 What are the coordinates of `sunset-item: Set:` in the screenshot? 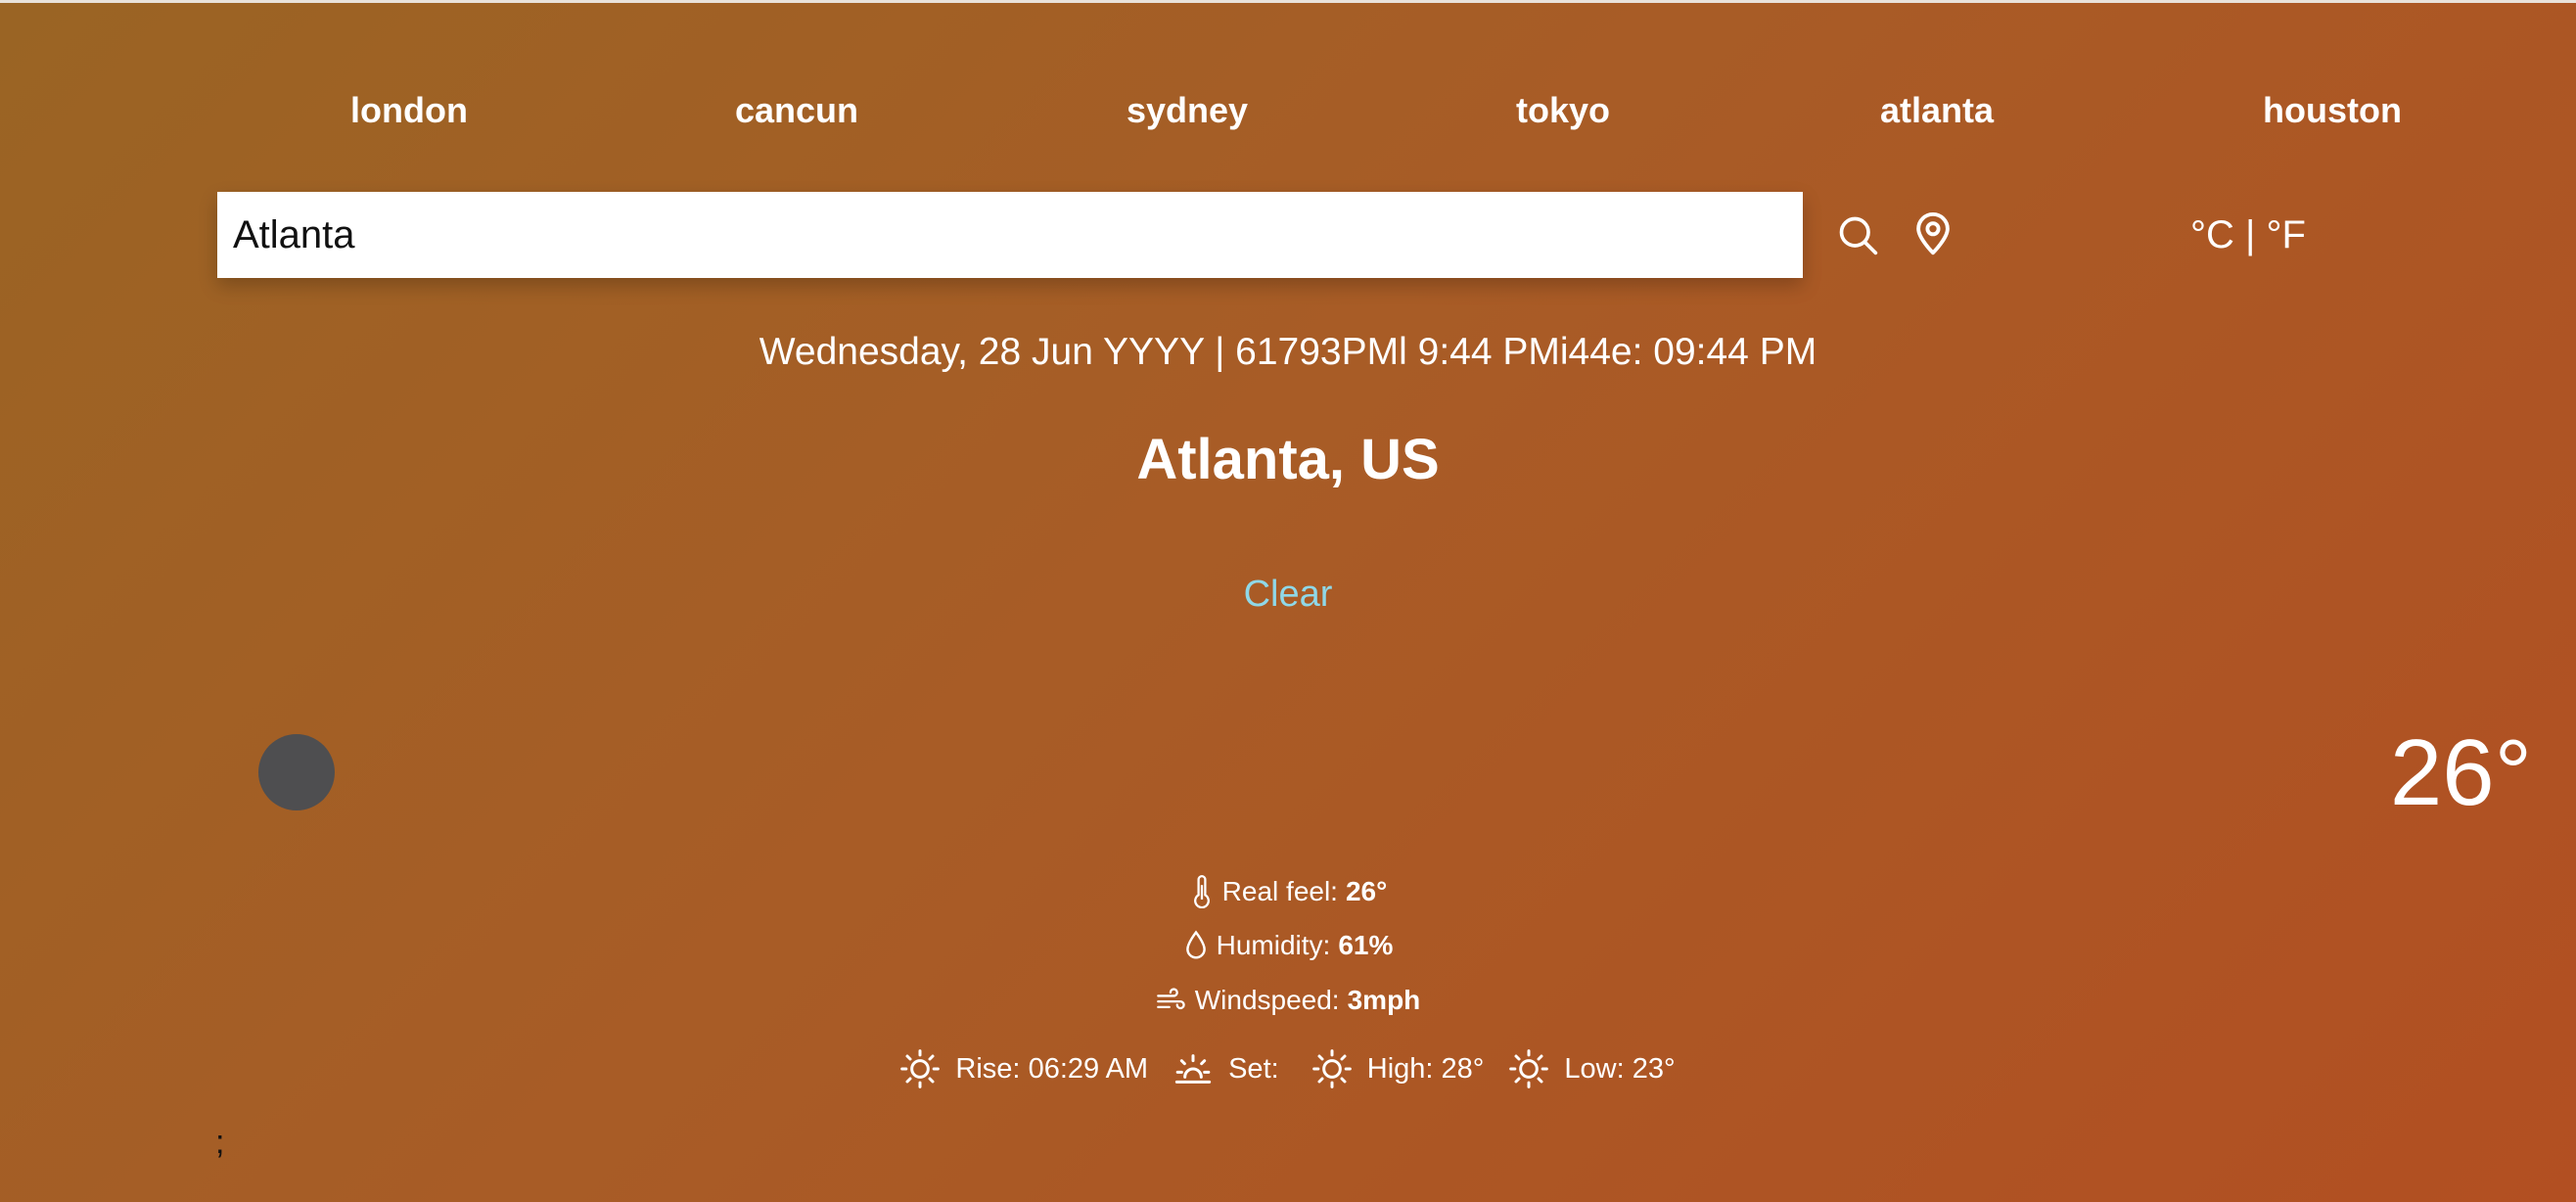 It's located at (1230, 1068).